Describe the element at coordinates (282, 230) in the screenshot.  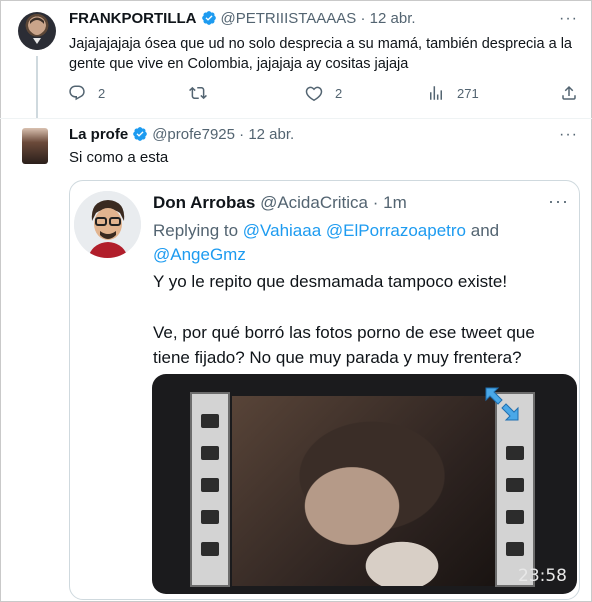
I see `mention-link: @Vahiaaa` at that location.